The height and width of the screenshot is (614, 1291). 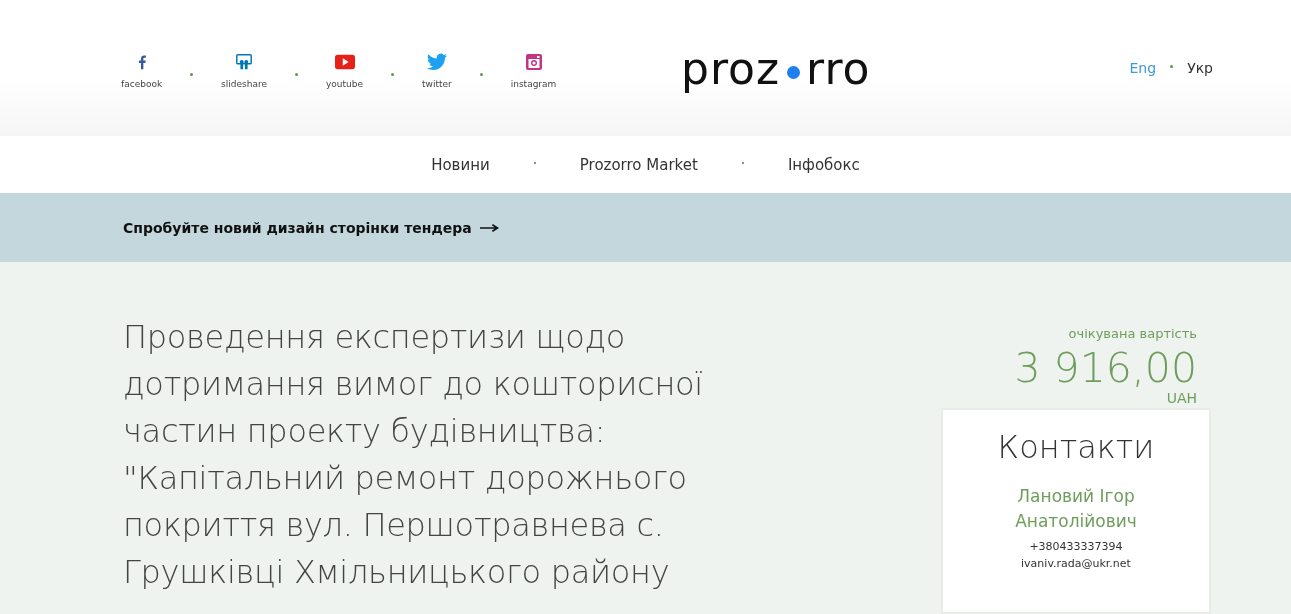 What do you see at coordinates (823, 164) in the screenshot?
I see `nav-link: Інфобокс` at bounding box center [823, 164].